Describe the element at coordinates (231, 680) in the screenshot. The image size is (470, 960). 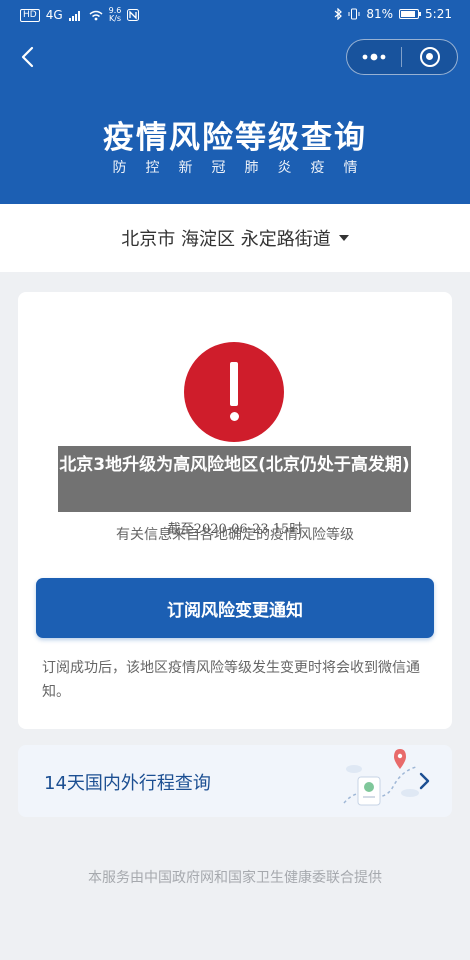
I see `subscribe-note: 订阅成功后，该地区疫情风险等级发生变更时将会收到微信通知。` at that location.